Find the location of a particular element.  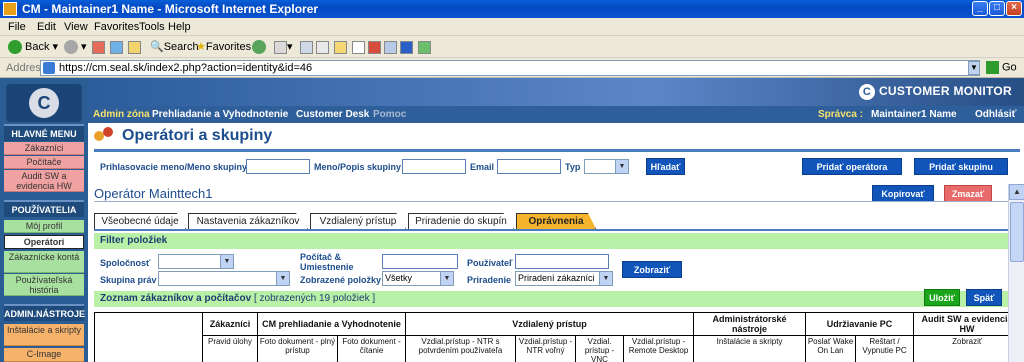

history-icon is located at coordinates (280, 47).